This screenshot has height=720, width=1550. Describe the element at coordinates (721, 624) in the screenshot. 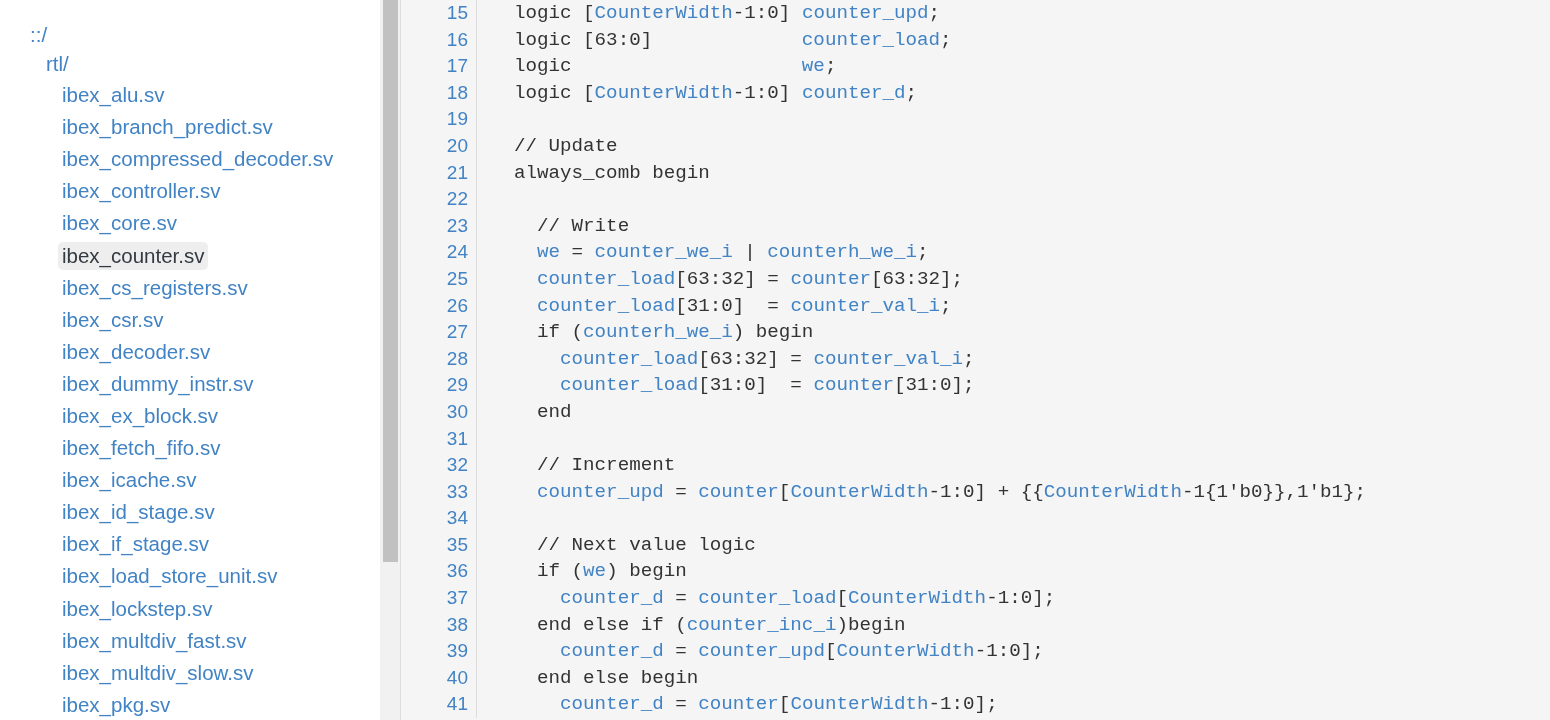

I see `code-line: end else if (counter_inc_i)begin` at that location.